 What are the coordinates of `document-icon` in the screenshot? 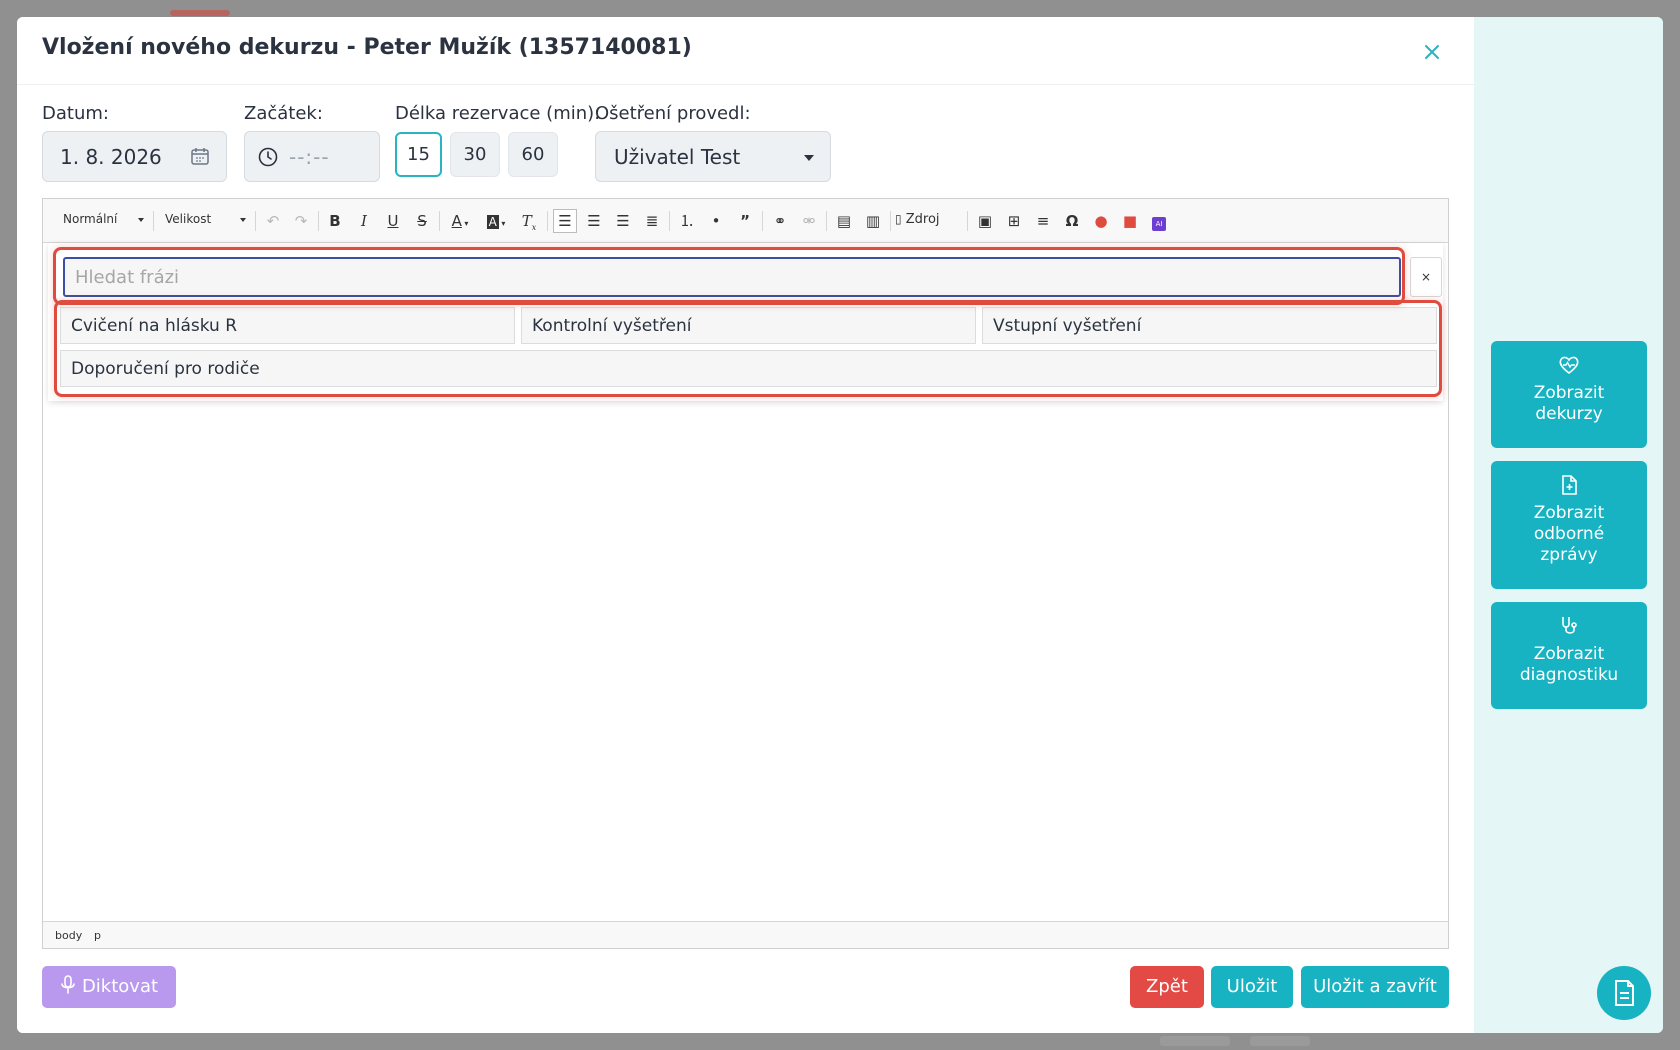 It's located at (1624, 993).